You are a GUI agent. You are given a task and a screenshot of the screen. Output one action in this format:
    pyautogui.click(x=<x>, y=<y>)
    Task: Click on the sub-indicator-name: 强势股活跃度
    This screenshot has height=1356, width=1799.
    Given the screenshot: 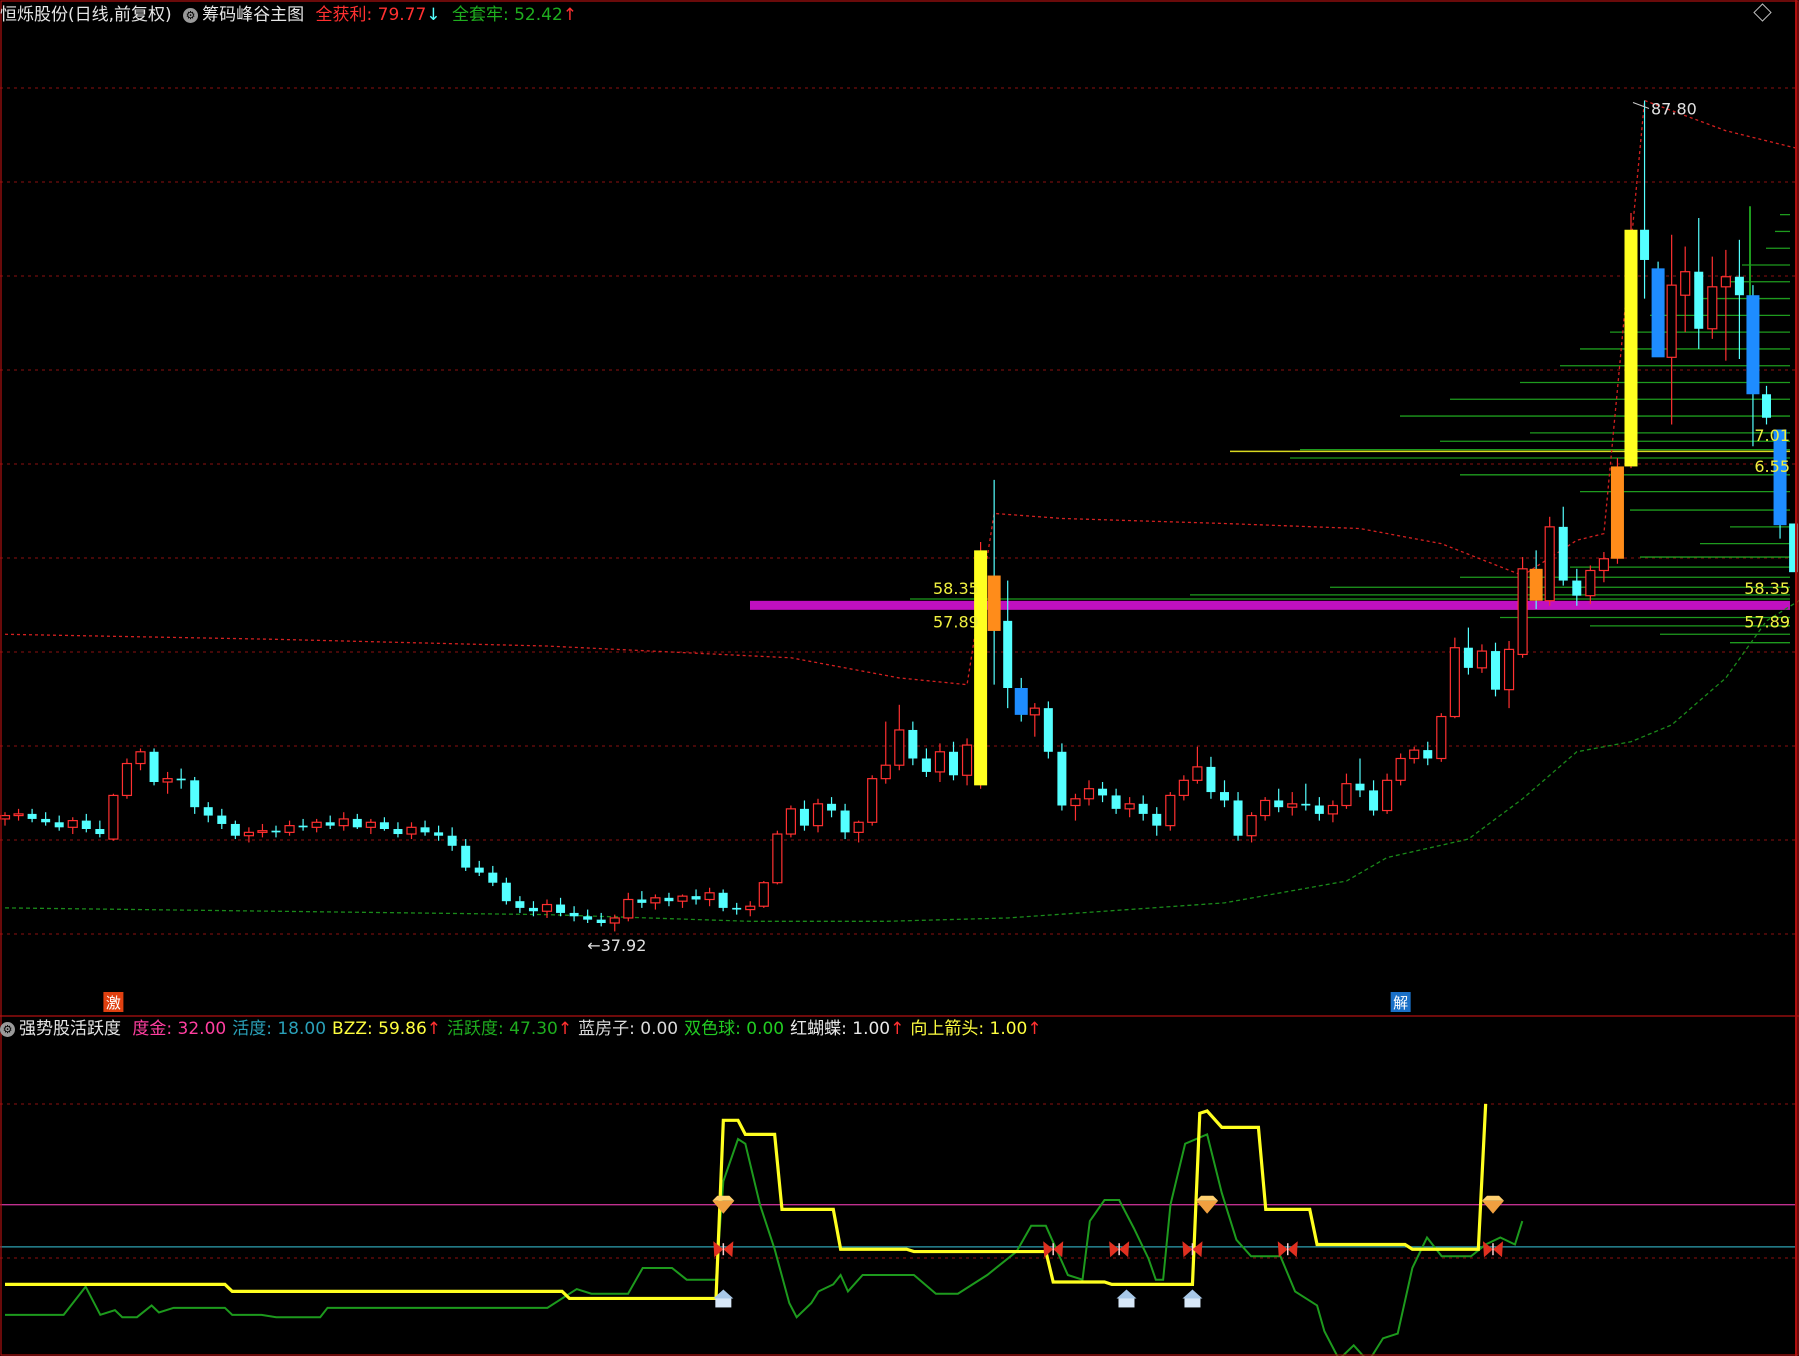 What is the action you would take?
    pyautogui.click(x=70, y=1029)
    